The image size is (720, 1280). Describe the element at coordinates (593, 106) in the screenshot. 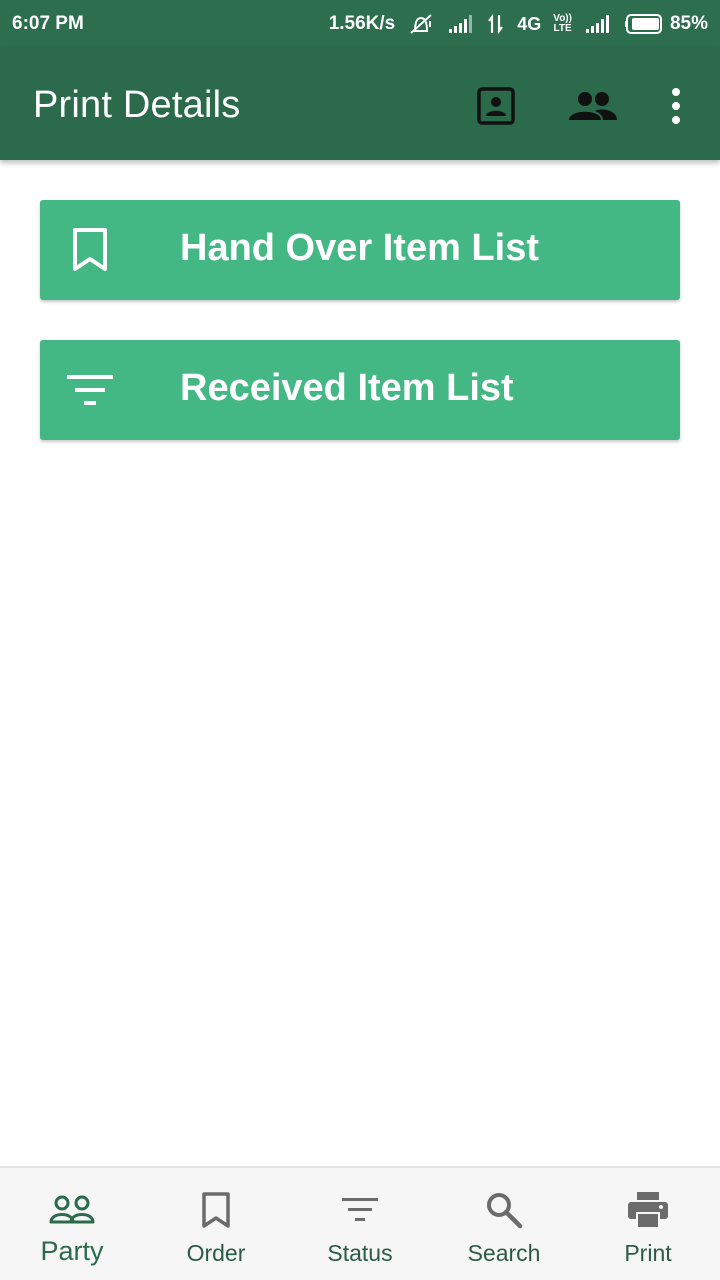

I see `group-icon` at that location.